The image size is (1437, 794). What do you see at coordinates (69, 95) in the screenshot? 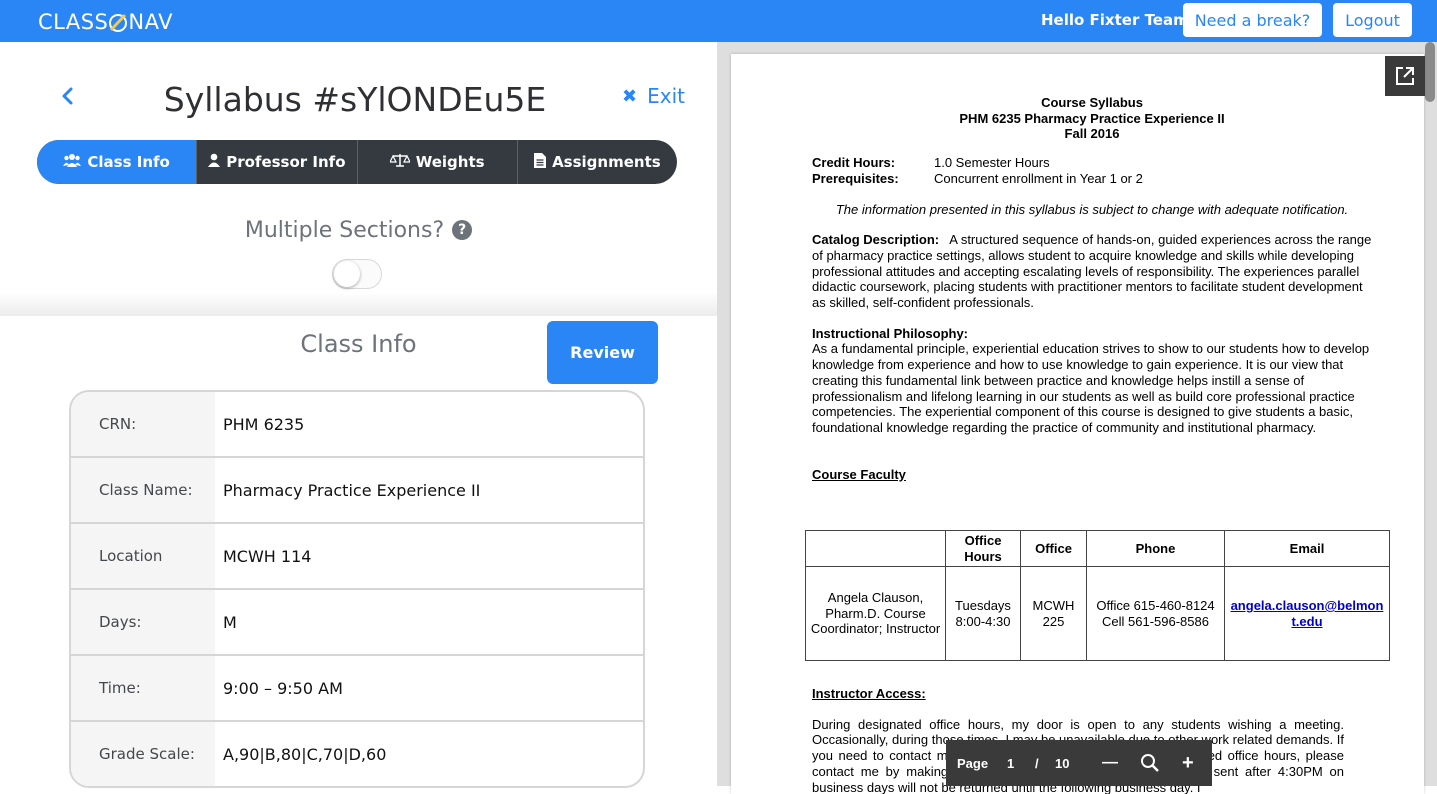
I see `back-chevron-icon` at bounding box center [69, 95].